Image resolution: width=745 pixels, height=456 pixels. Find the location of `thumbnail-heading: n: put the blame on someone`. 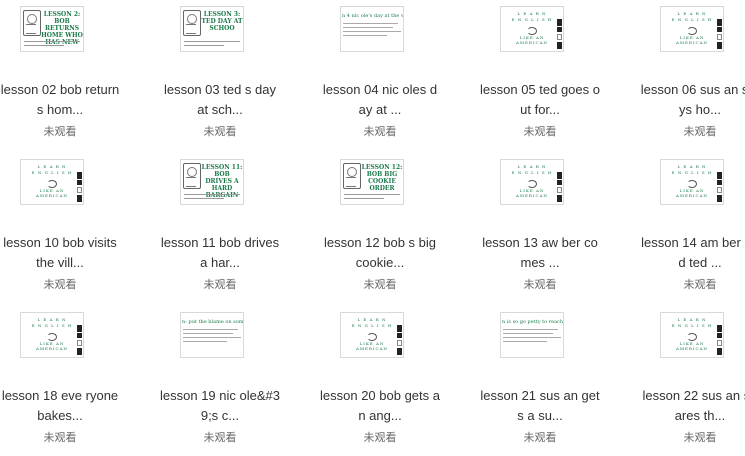

thumbnail-heading: n: put the blame on someone is located at coordinates (213, 322).